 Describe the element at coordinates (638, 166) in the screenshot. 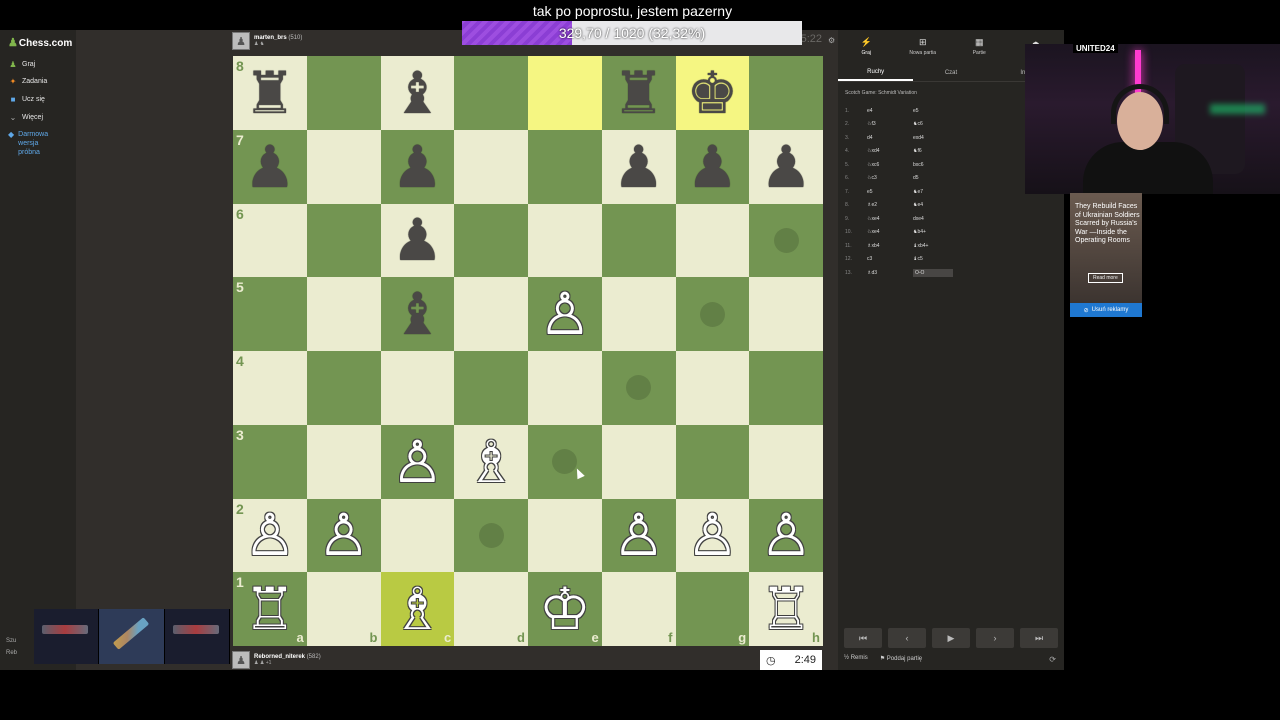

I see `square-f7: ♟` at that location.